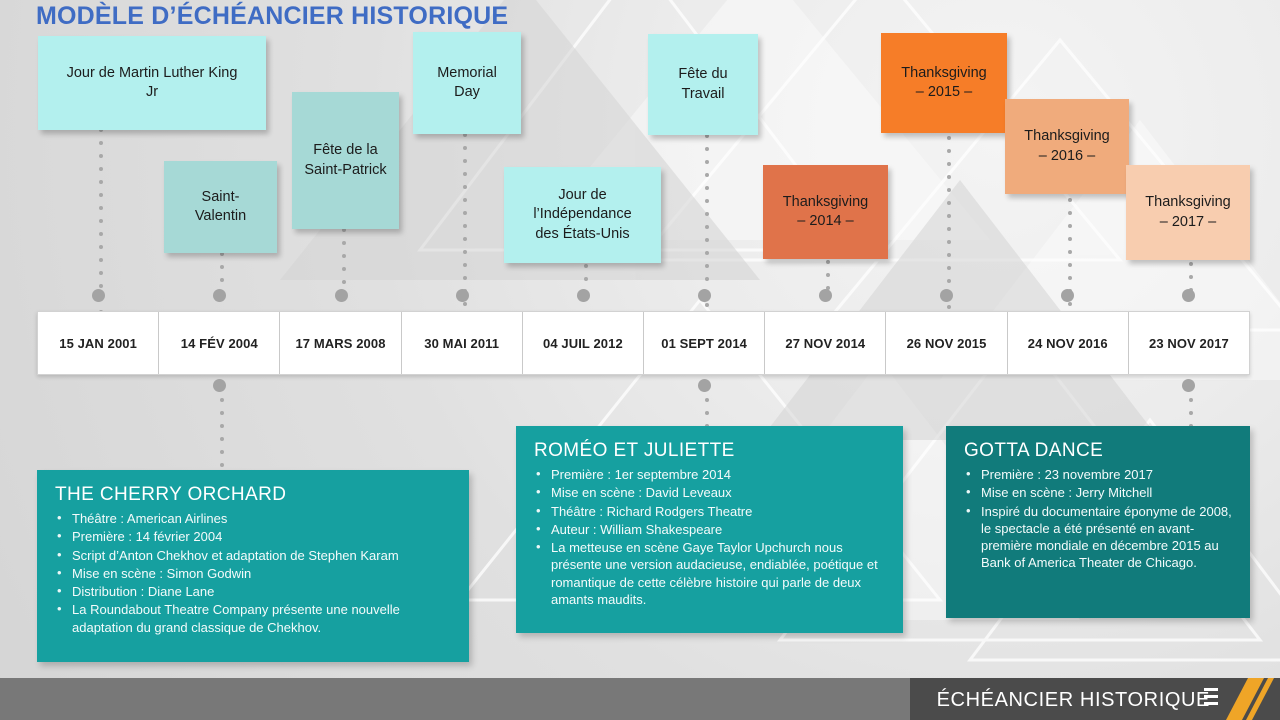 The width and height of the screenshot is (1280, 720). What do you see at coordinates (467, 83) in the screenshot?
I see `event-card: Memorial Day` at bounding box center [467, 83].